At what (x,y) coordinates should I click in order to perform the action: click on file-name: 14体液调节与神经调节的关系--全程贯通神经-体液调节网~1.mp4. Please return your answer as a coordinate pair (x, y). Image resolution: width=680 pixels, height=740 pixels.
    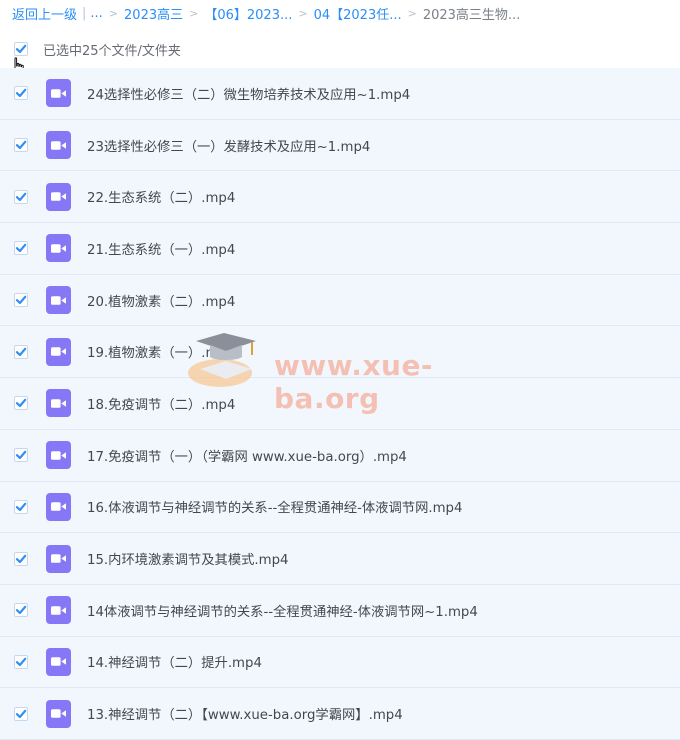
    Looking at the image, I should click on (282, 610).